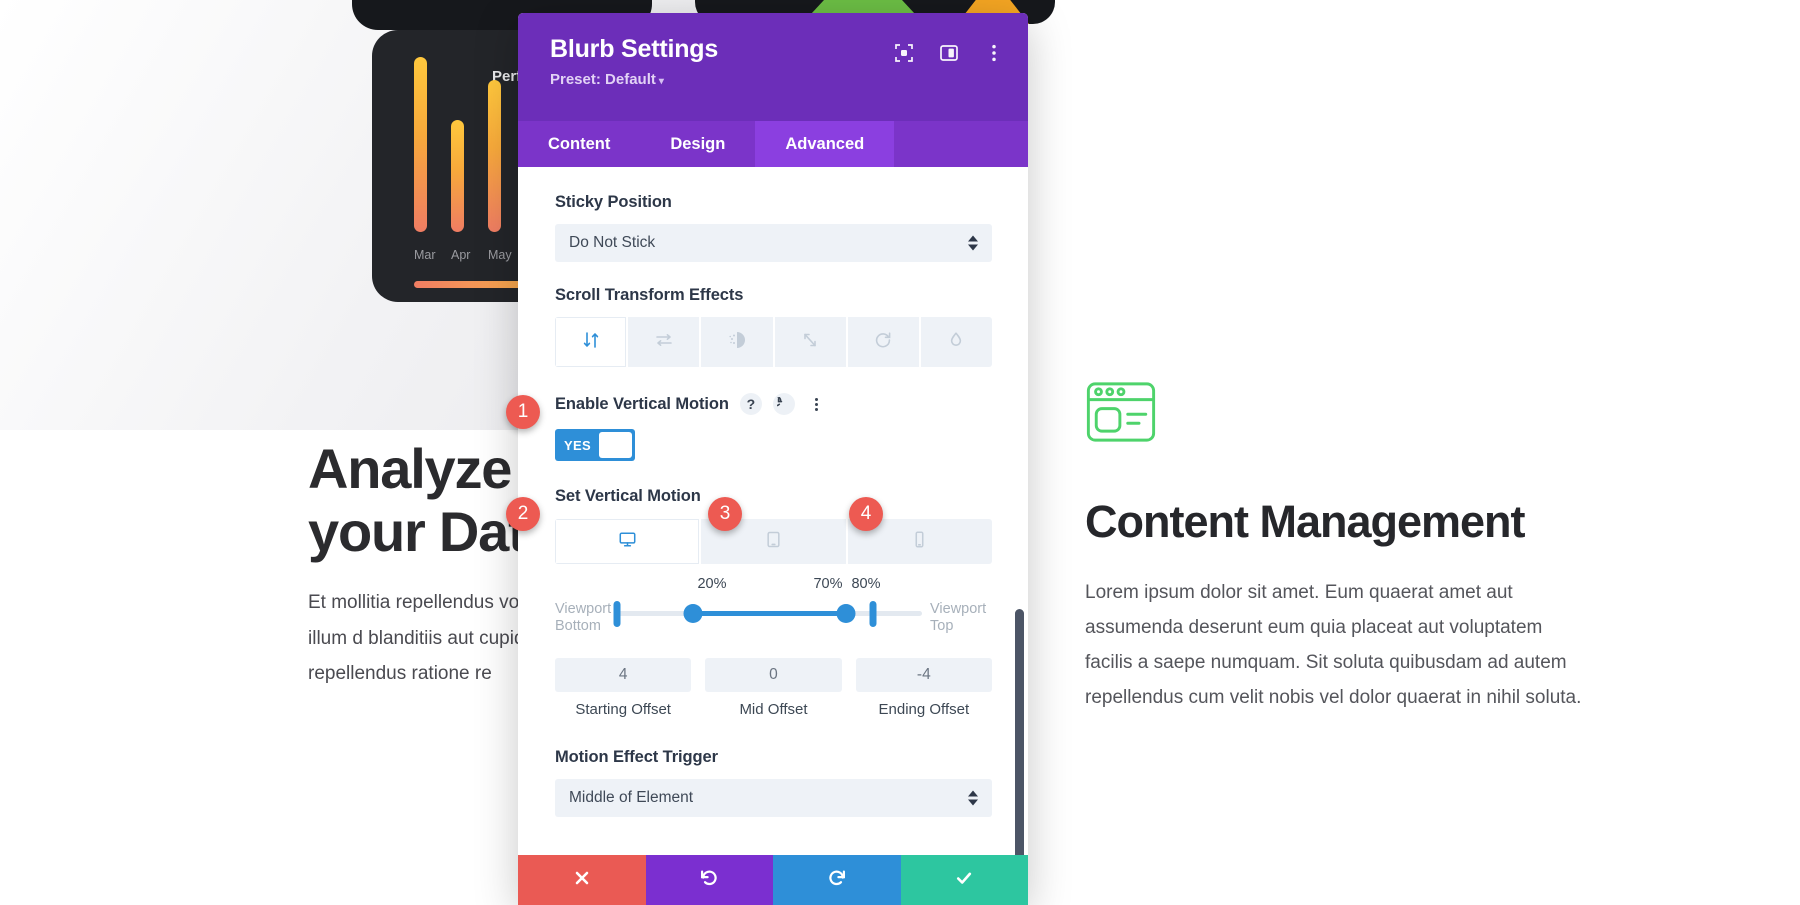 Image resolution: width=1800 pixels, height=905 pixels. I want to click on device-tab-group, so click(773, 541).